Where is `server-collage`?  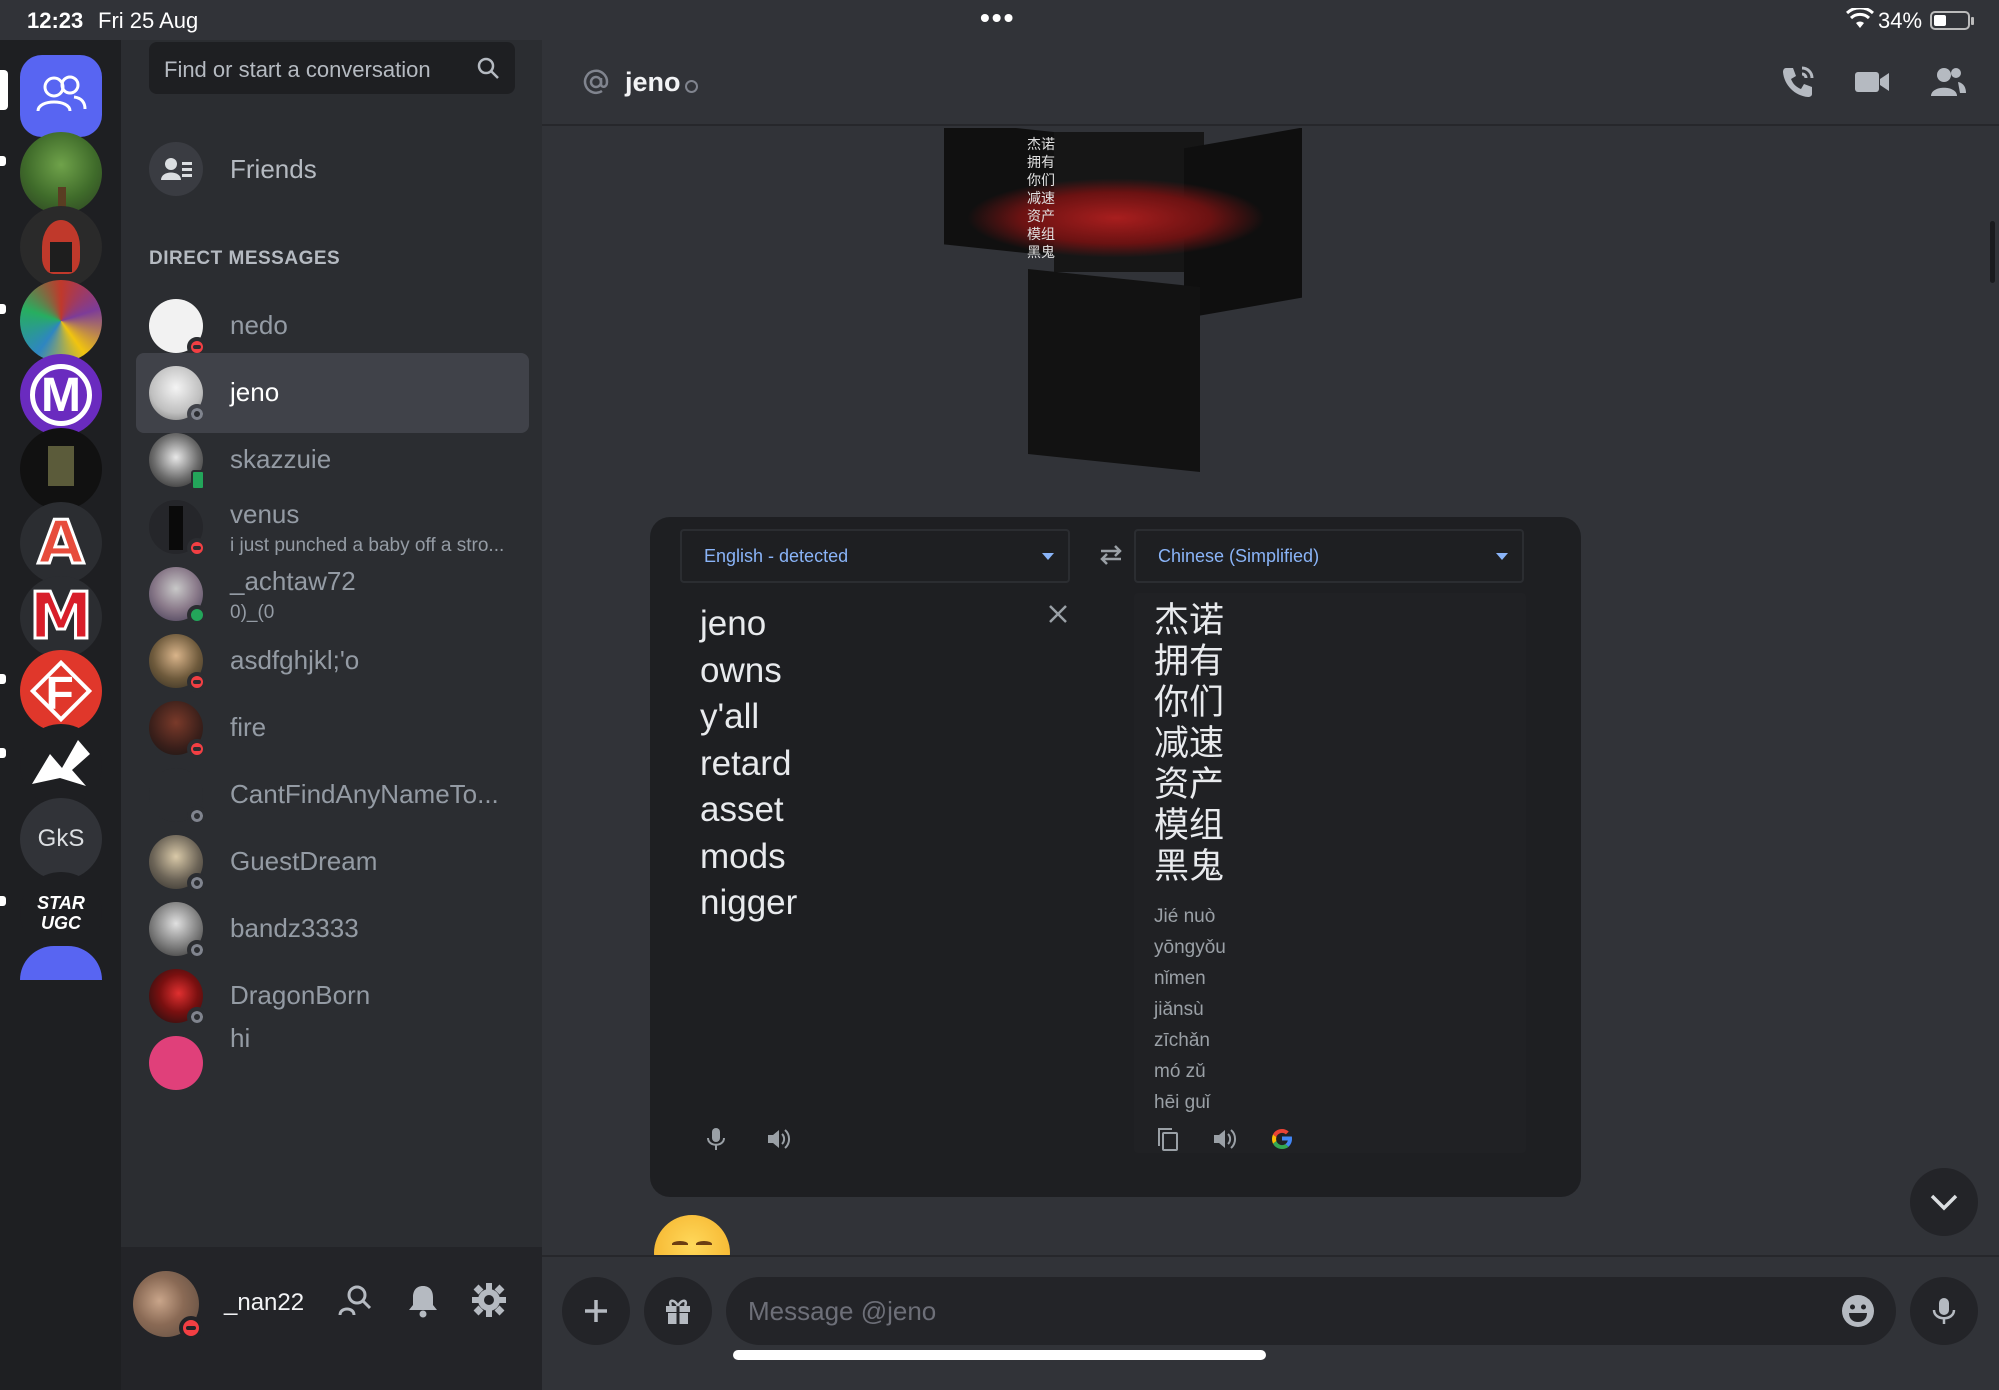
server-collage is located at coordinates (61, 321).